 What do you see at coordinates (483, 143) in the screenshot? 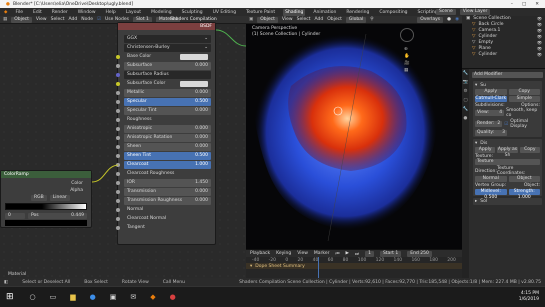
I see `displace-name-field: Dis` at bounding box center [483, 143].